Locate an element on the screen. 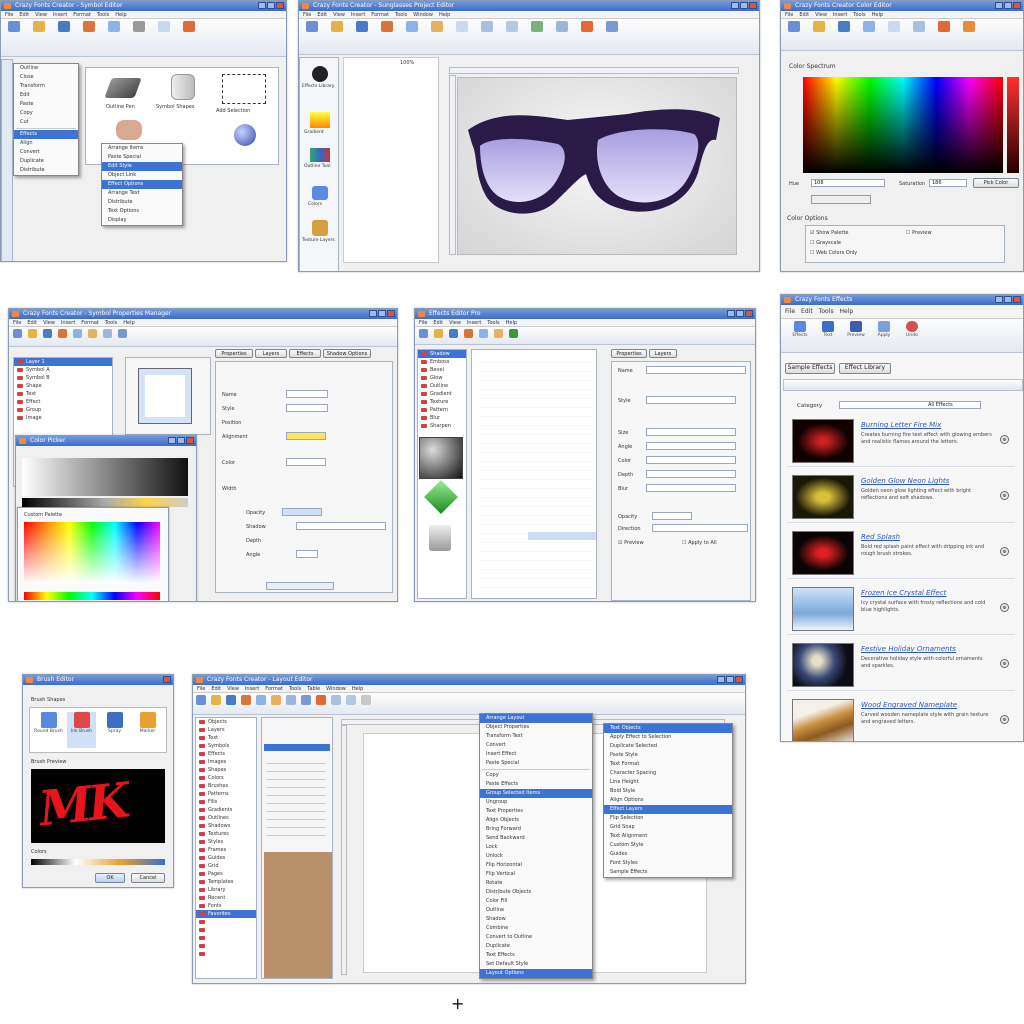  submenu-item: Duplicate Selected is located at coordinates (668, 746).